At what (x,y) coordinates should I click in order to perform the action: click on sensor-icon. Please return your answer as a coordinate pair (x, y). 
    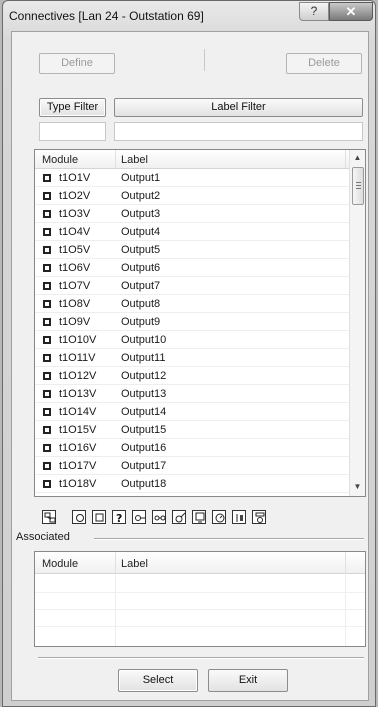
    Looking at the image, I should click on (179, 517).